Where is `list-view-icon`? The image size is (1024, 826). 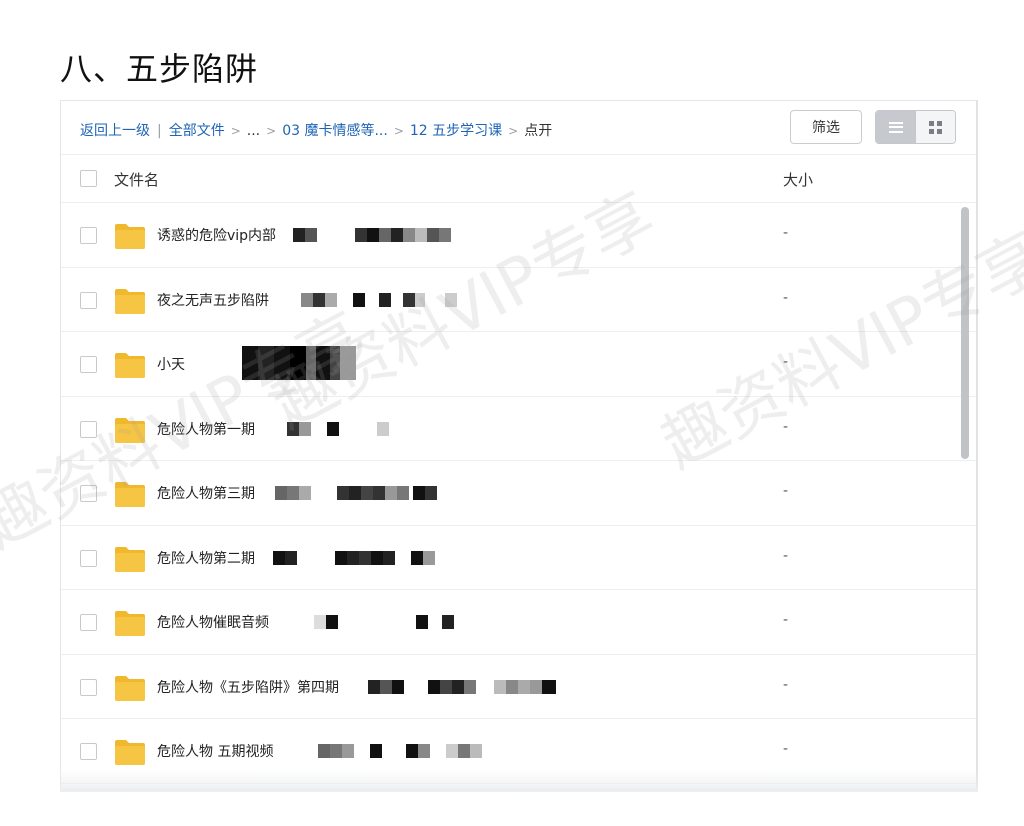
list-view-icon is located at coordinates (895, 127).